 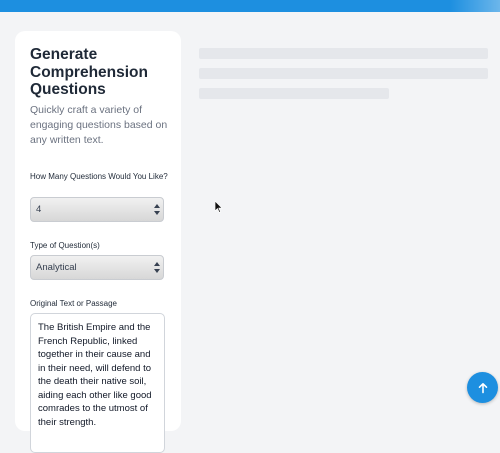 I want to click on question-type-label: Type of Question(s), so click(x=65, y=245).